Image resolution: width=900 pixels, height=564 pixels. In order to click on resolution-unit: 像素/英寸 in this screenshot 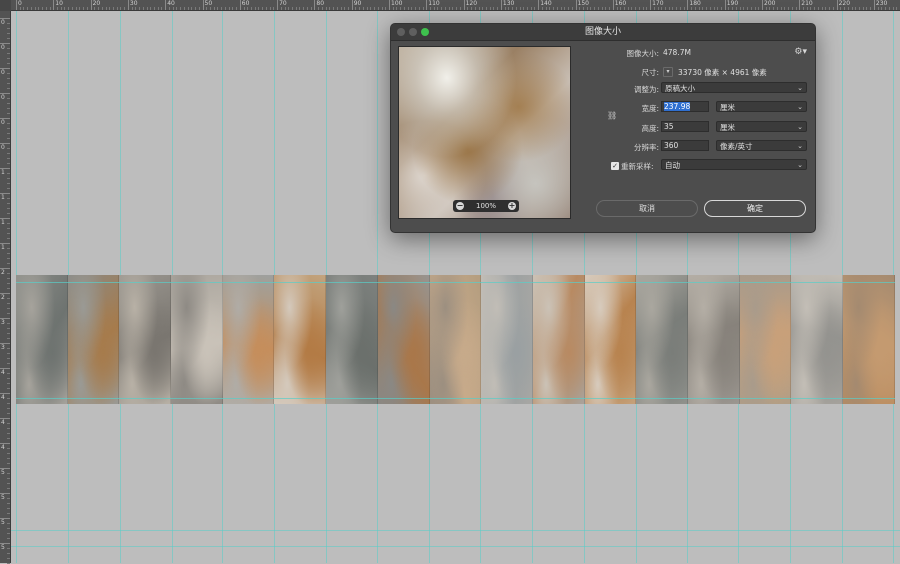, I will do `click(736, 146)`.